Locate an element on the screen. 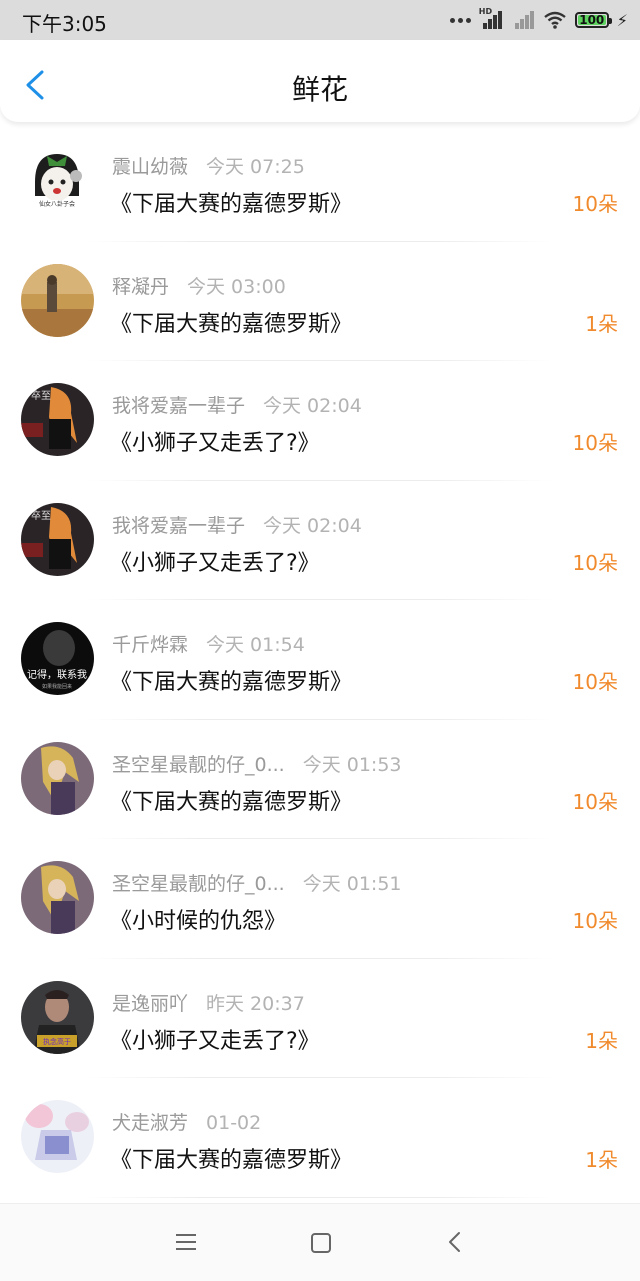  signal-off-icon is located at coordinates (523, 20).